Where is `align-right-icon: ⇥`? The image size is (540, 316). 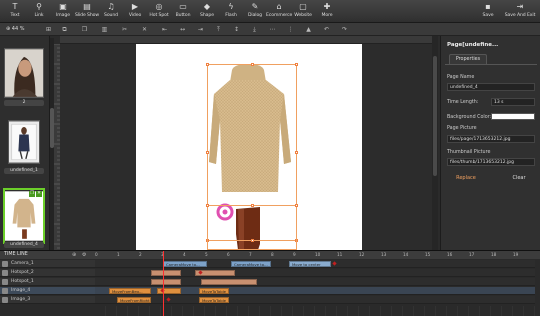 align-right-icon: ⇥ is located at coordinates (200, 29).